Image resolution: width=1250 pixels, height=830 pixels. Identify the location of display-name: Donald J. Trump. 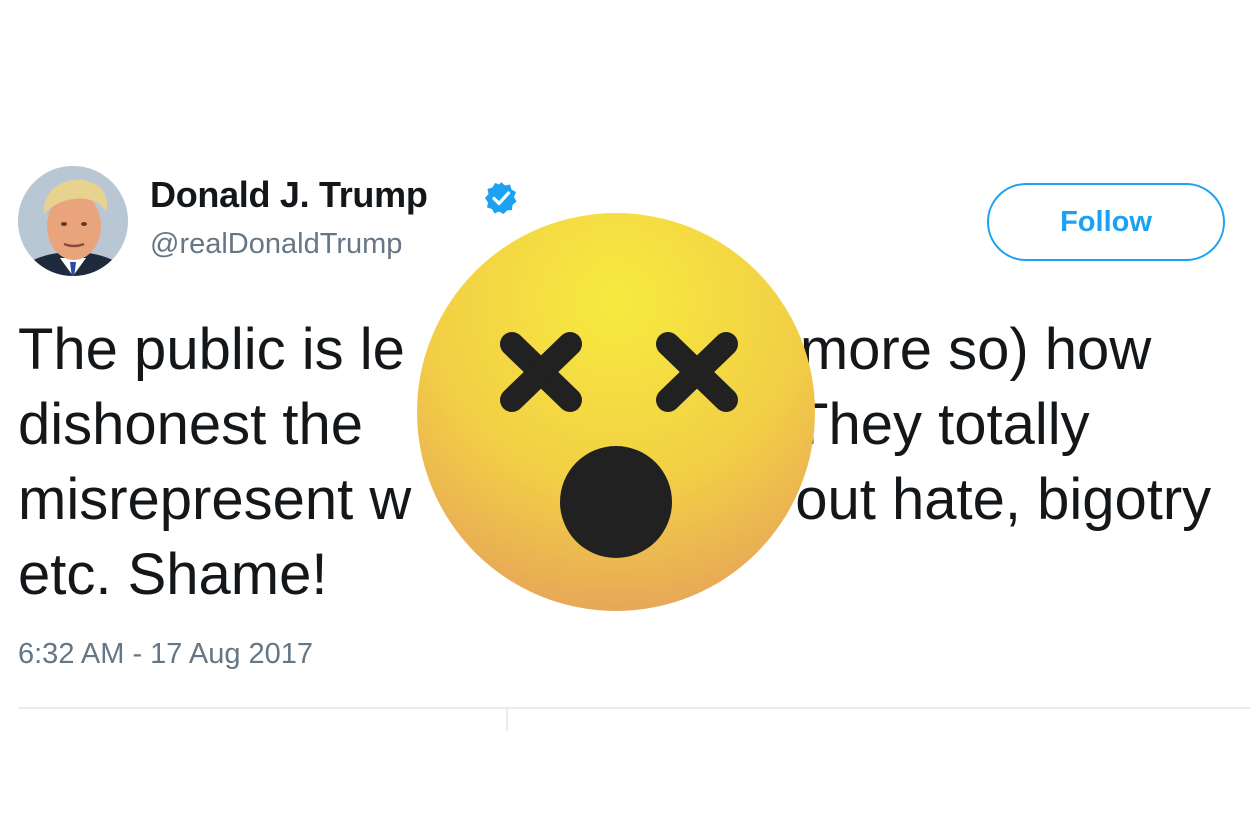
(289, 195).